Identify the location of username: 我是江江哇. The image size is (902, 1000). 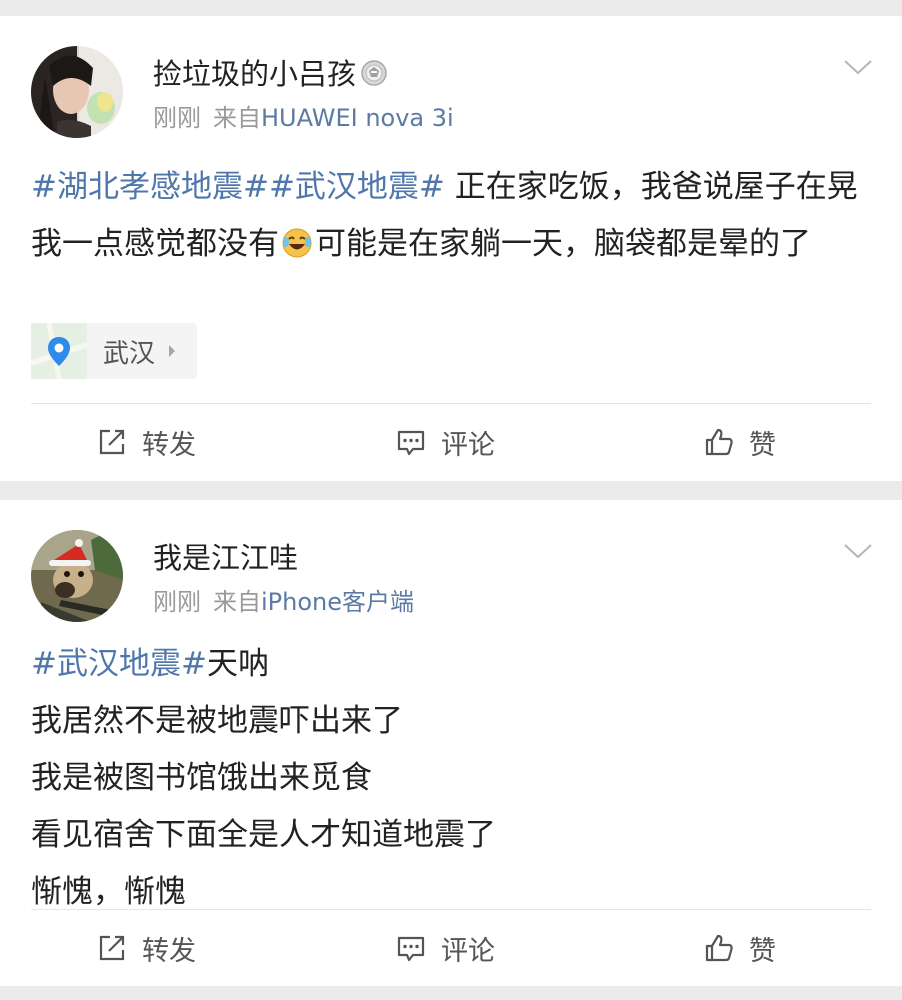
(225, 558).